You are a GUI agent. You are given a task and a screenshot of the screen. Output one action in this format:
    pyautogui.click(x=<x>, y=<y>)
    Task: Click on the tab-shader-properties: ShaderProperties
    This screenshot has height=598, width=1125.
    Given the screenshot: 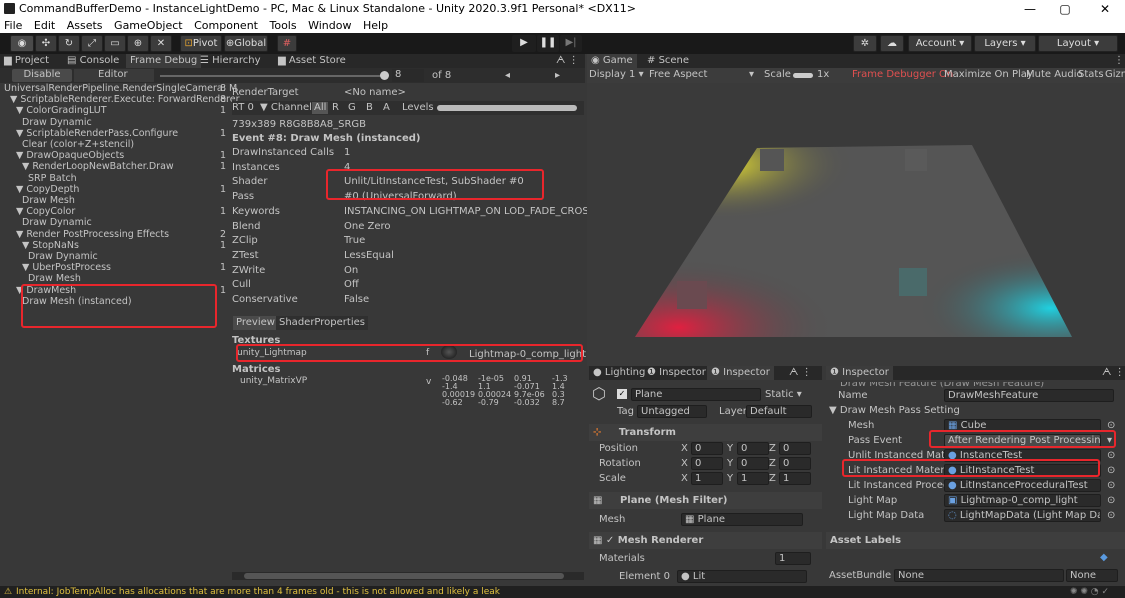 What is the action you would take?
    pyautogui.click(x=322, y=323)
    